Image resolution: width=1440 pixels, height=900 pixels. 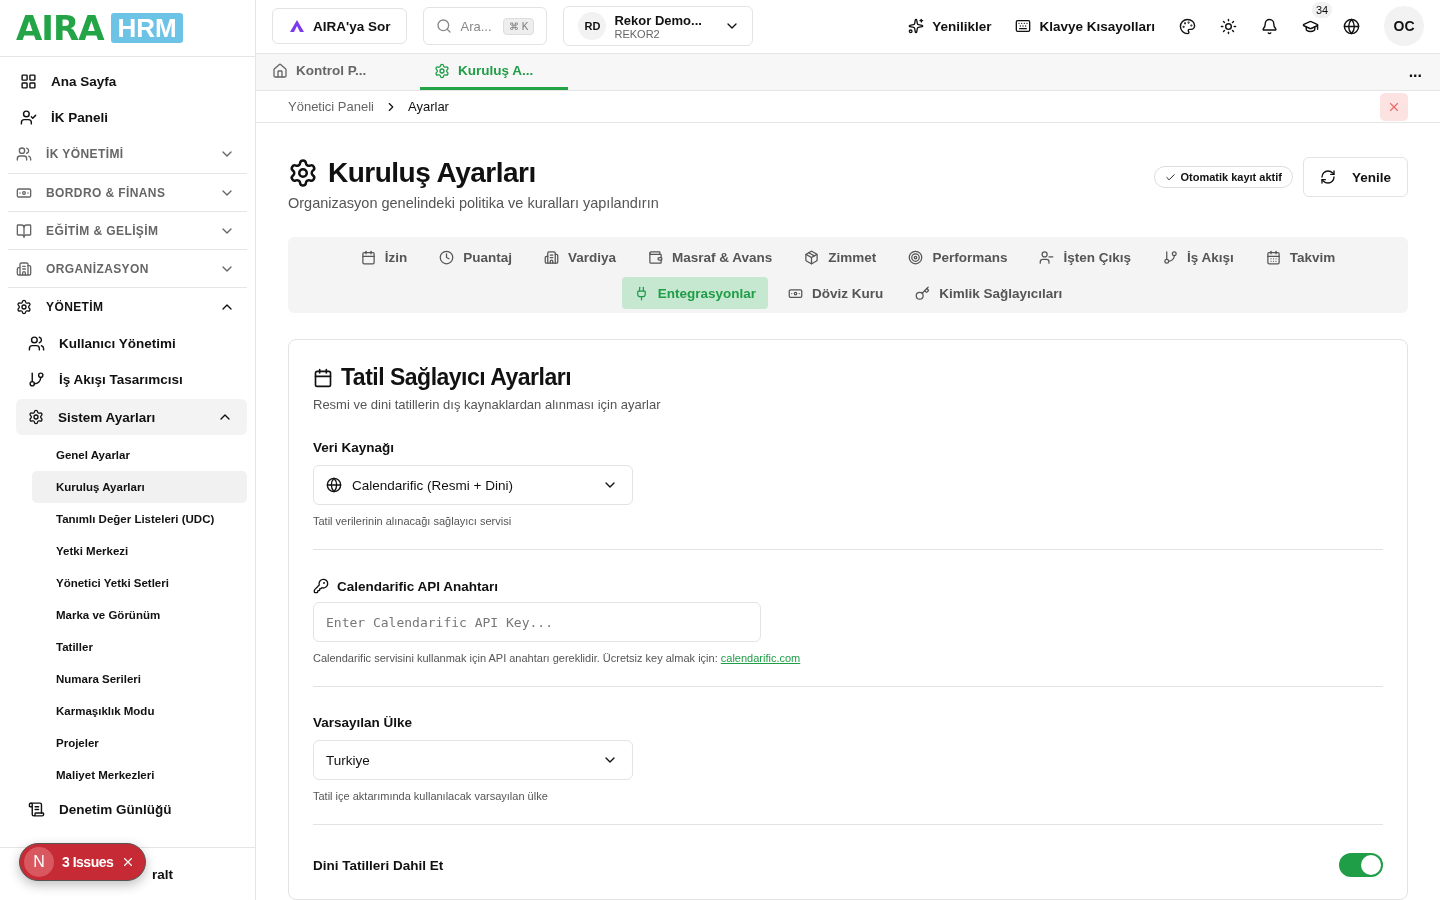 I want to click on page-title: Kuruluş Ayarları, so click(x=432, y=173).